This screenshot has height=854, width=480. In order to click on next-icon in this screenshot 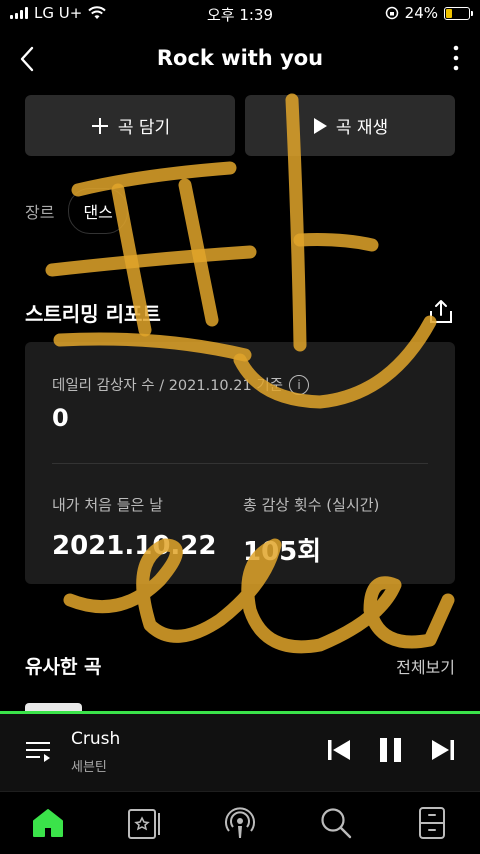, I will do `click(443, 750)`.